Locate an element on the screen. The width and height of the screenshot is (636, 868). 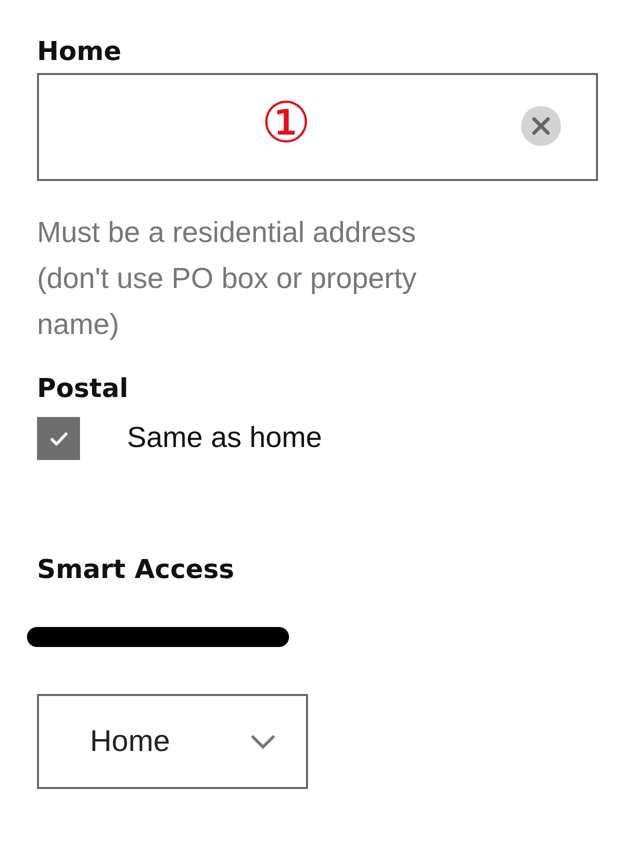
dropdown: Home is located at coordinates (172, 741).